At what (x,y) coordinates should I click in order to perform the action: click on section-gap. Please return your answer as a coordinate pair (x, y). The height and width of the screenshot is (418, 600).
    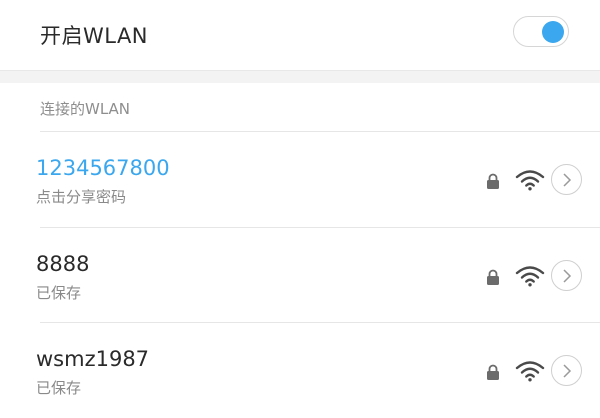
    Looking at the image, I should click on (300, 76).